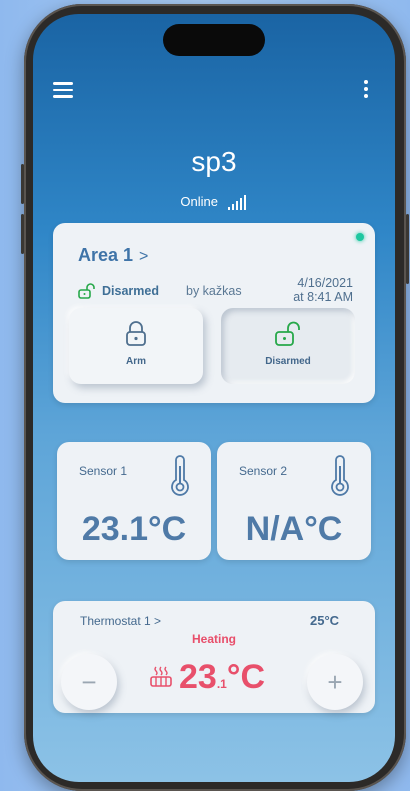 The width and height of the screenshot is (410, 791). Describe the element at coordinates (135, 361) in the screenshot. I see `arm-button-label: Arm` at that location.